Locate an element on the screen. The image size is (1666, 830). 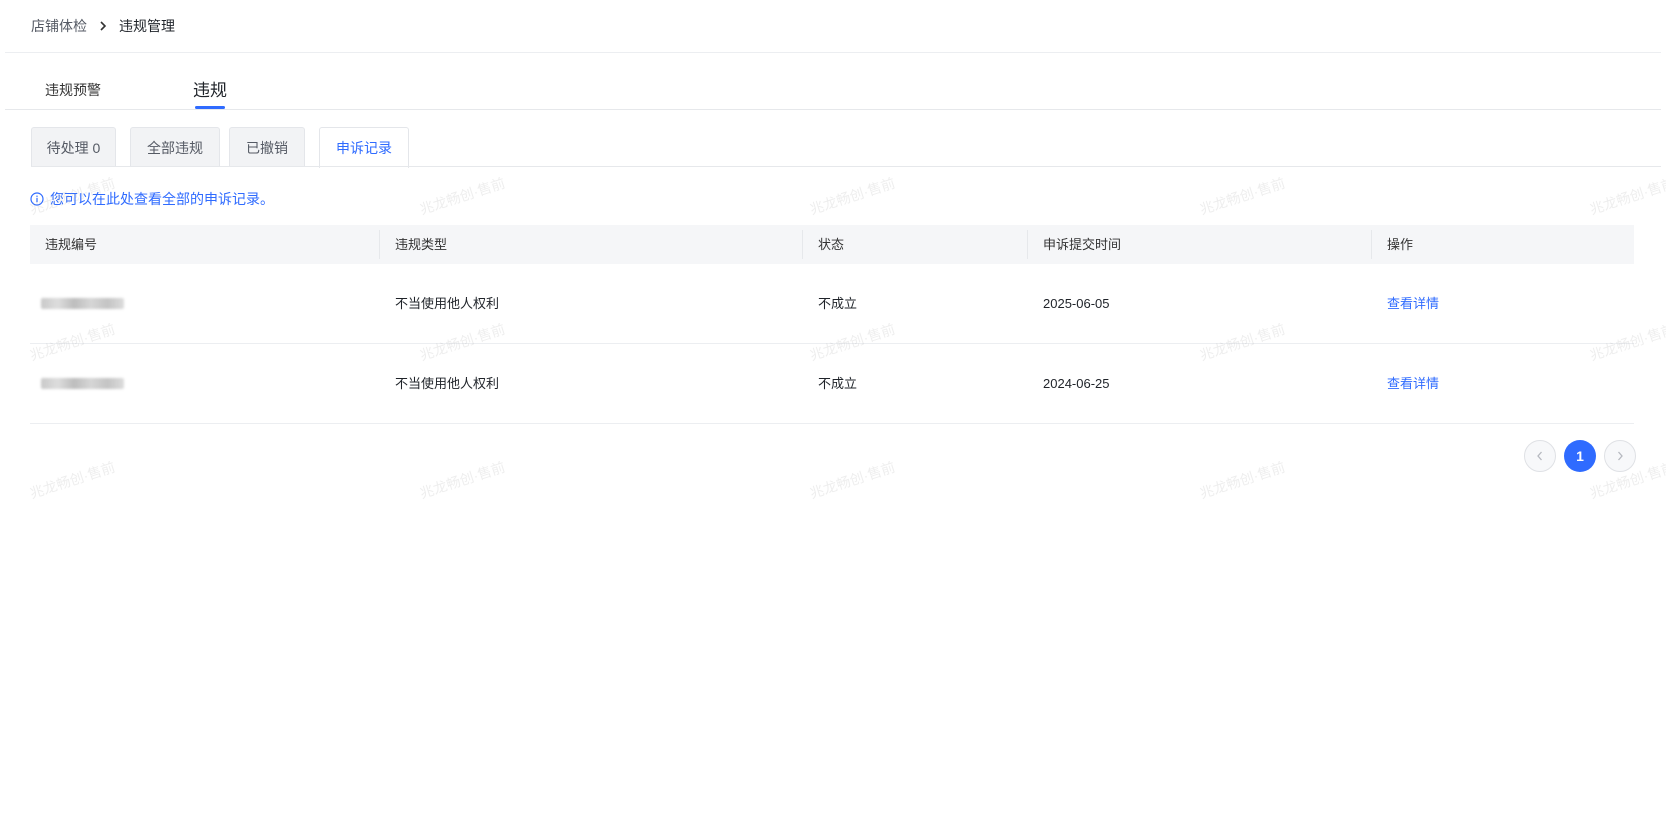
tabs-divider is located at coordinates (833, 109).